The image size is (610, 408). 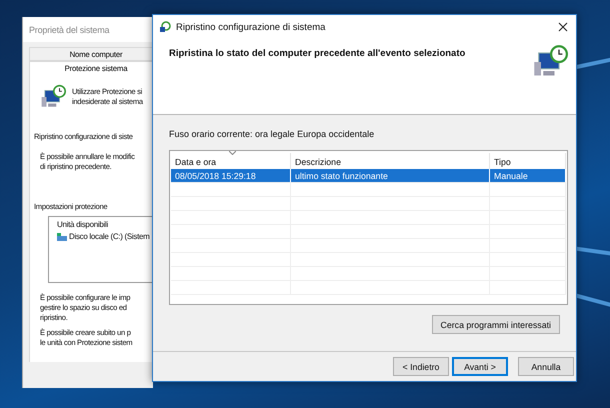 I want to click on dialog-button: < Indietro, so click(x=421, y=366).